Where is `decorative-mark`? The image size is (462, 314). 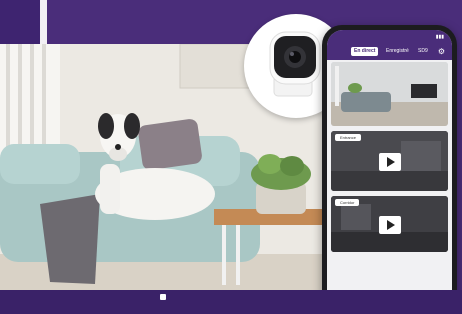
decorative-mark is located at coordinates (163, 297).